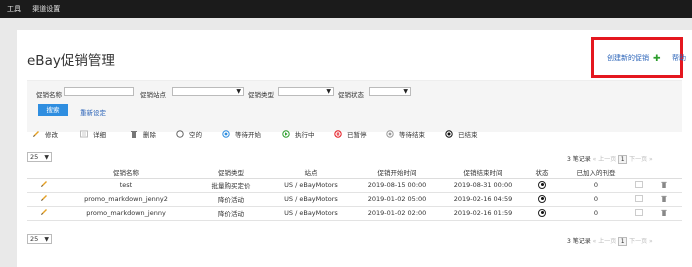  What do you see at coordinates (596, 172) in the screenshot?
I see `col-listed: 已加入的刊登` at bounding box center [596, 172].